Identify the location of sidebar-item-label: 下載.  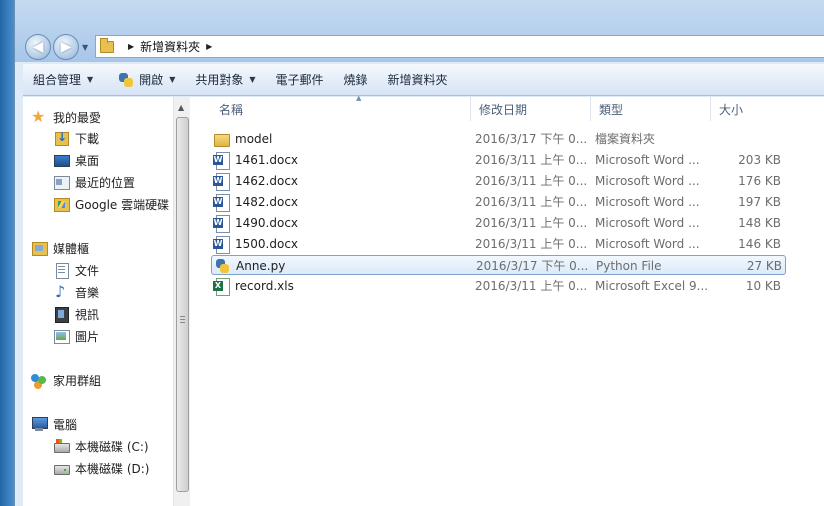
(87, 138).